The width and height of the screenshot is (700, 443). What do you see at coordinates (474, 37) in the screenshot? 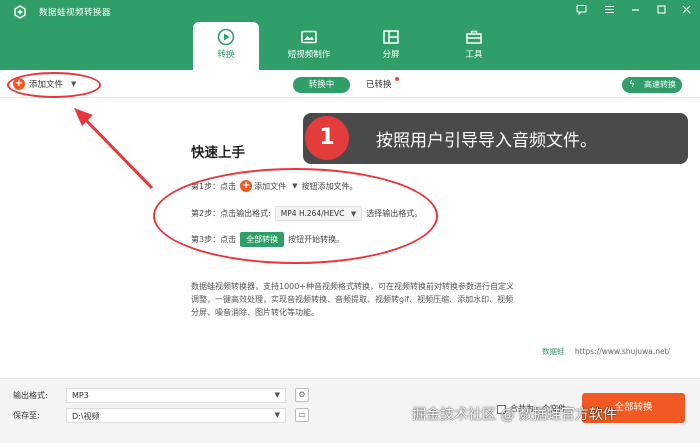
I see `toolbox-icon` at bounding box center [474, 37].